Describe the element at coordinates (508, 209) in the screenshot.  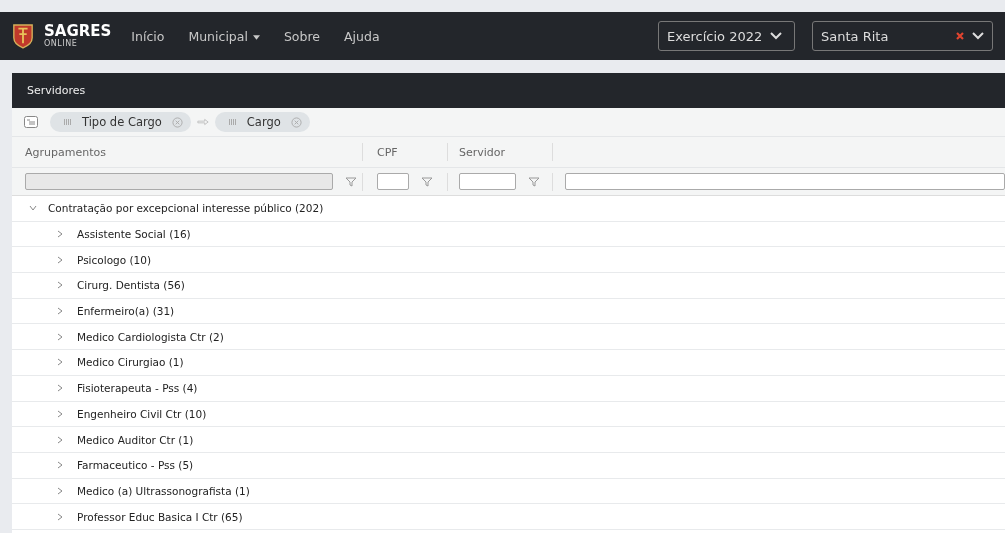
I see `tree-row: Contratação por excepcional interesse público (202)` at that location.